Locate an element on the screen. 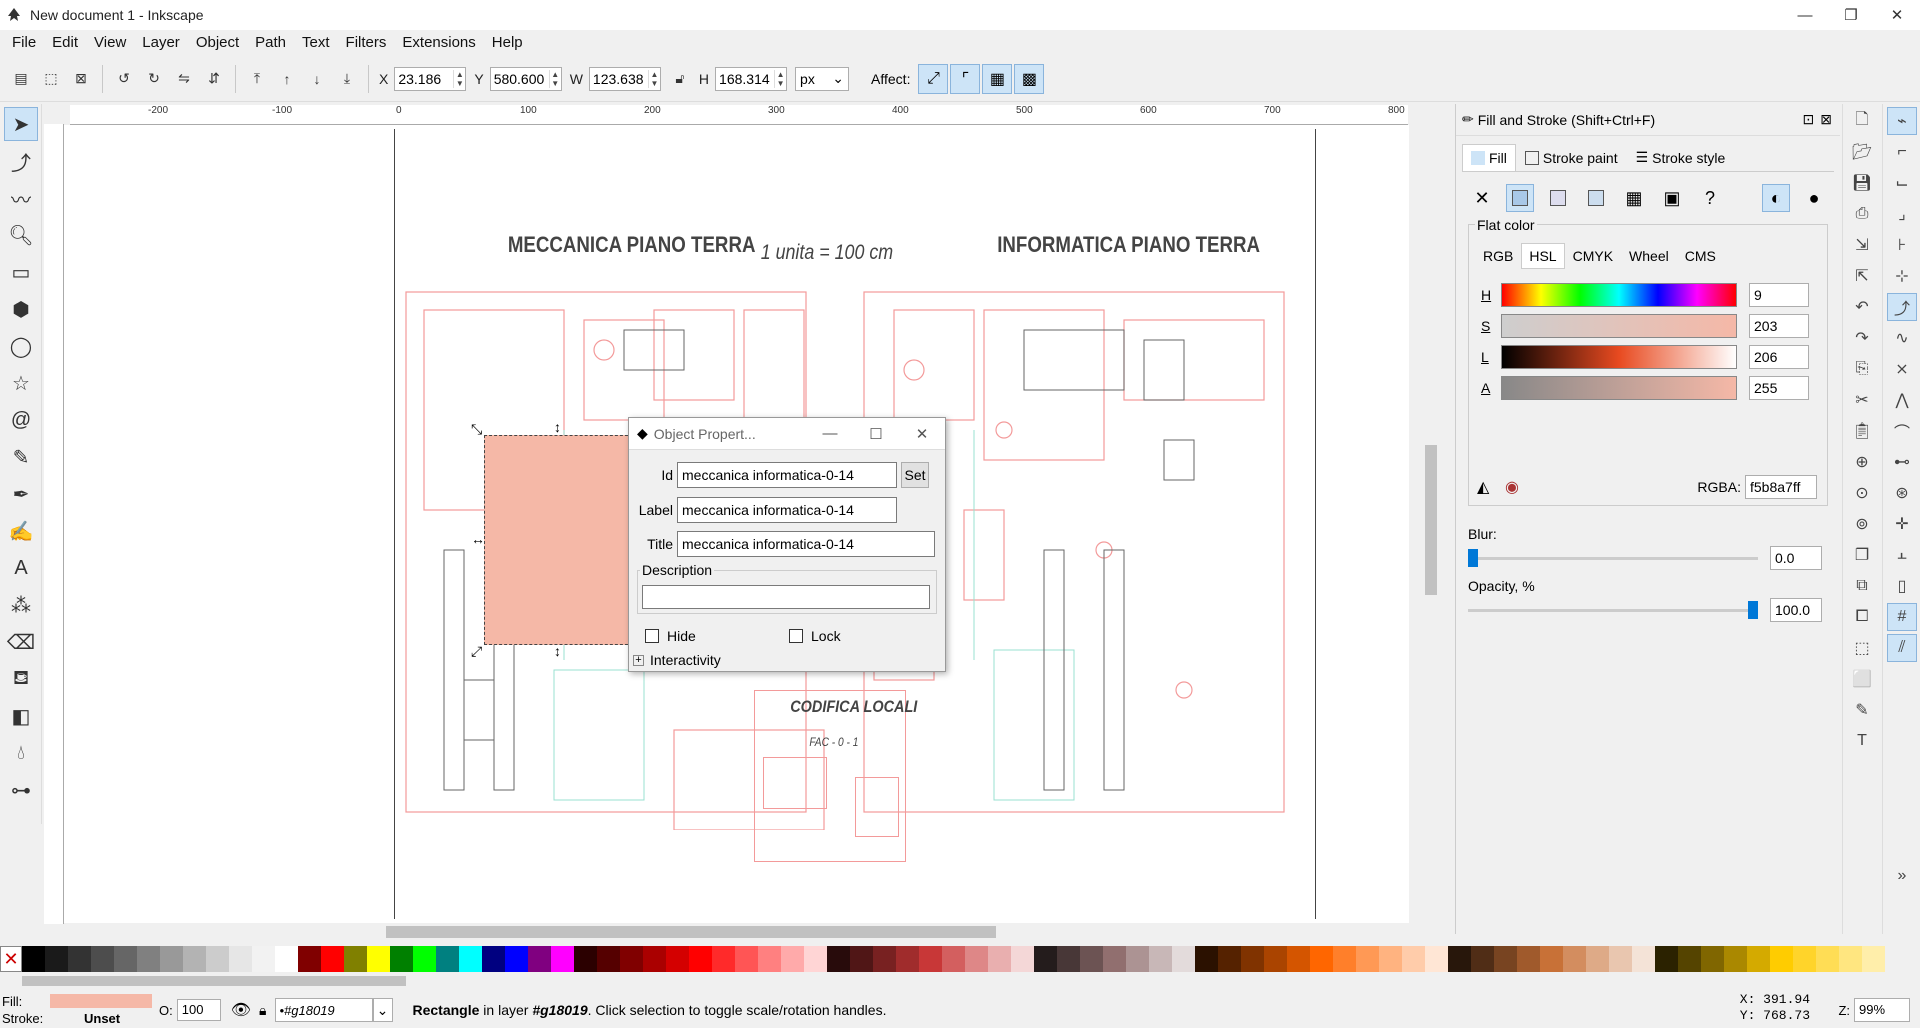 This screenshot has width=1920, height=1028. scale-handle-sw-icon: ⤢ is located at coordinates (476, 651).